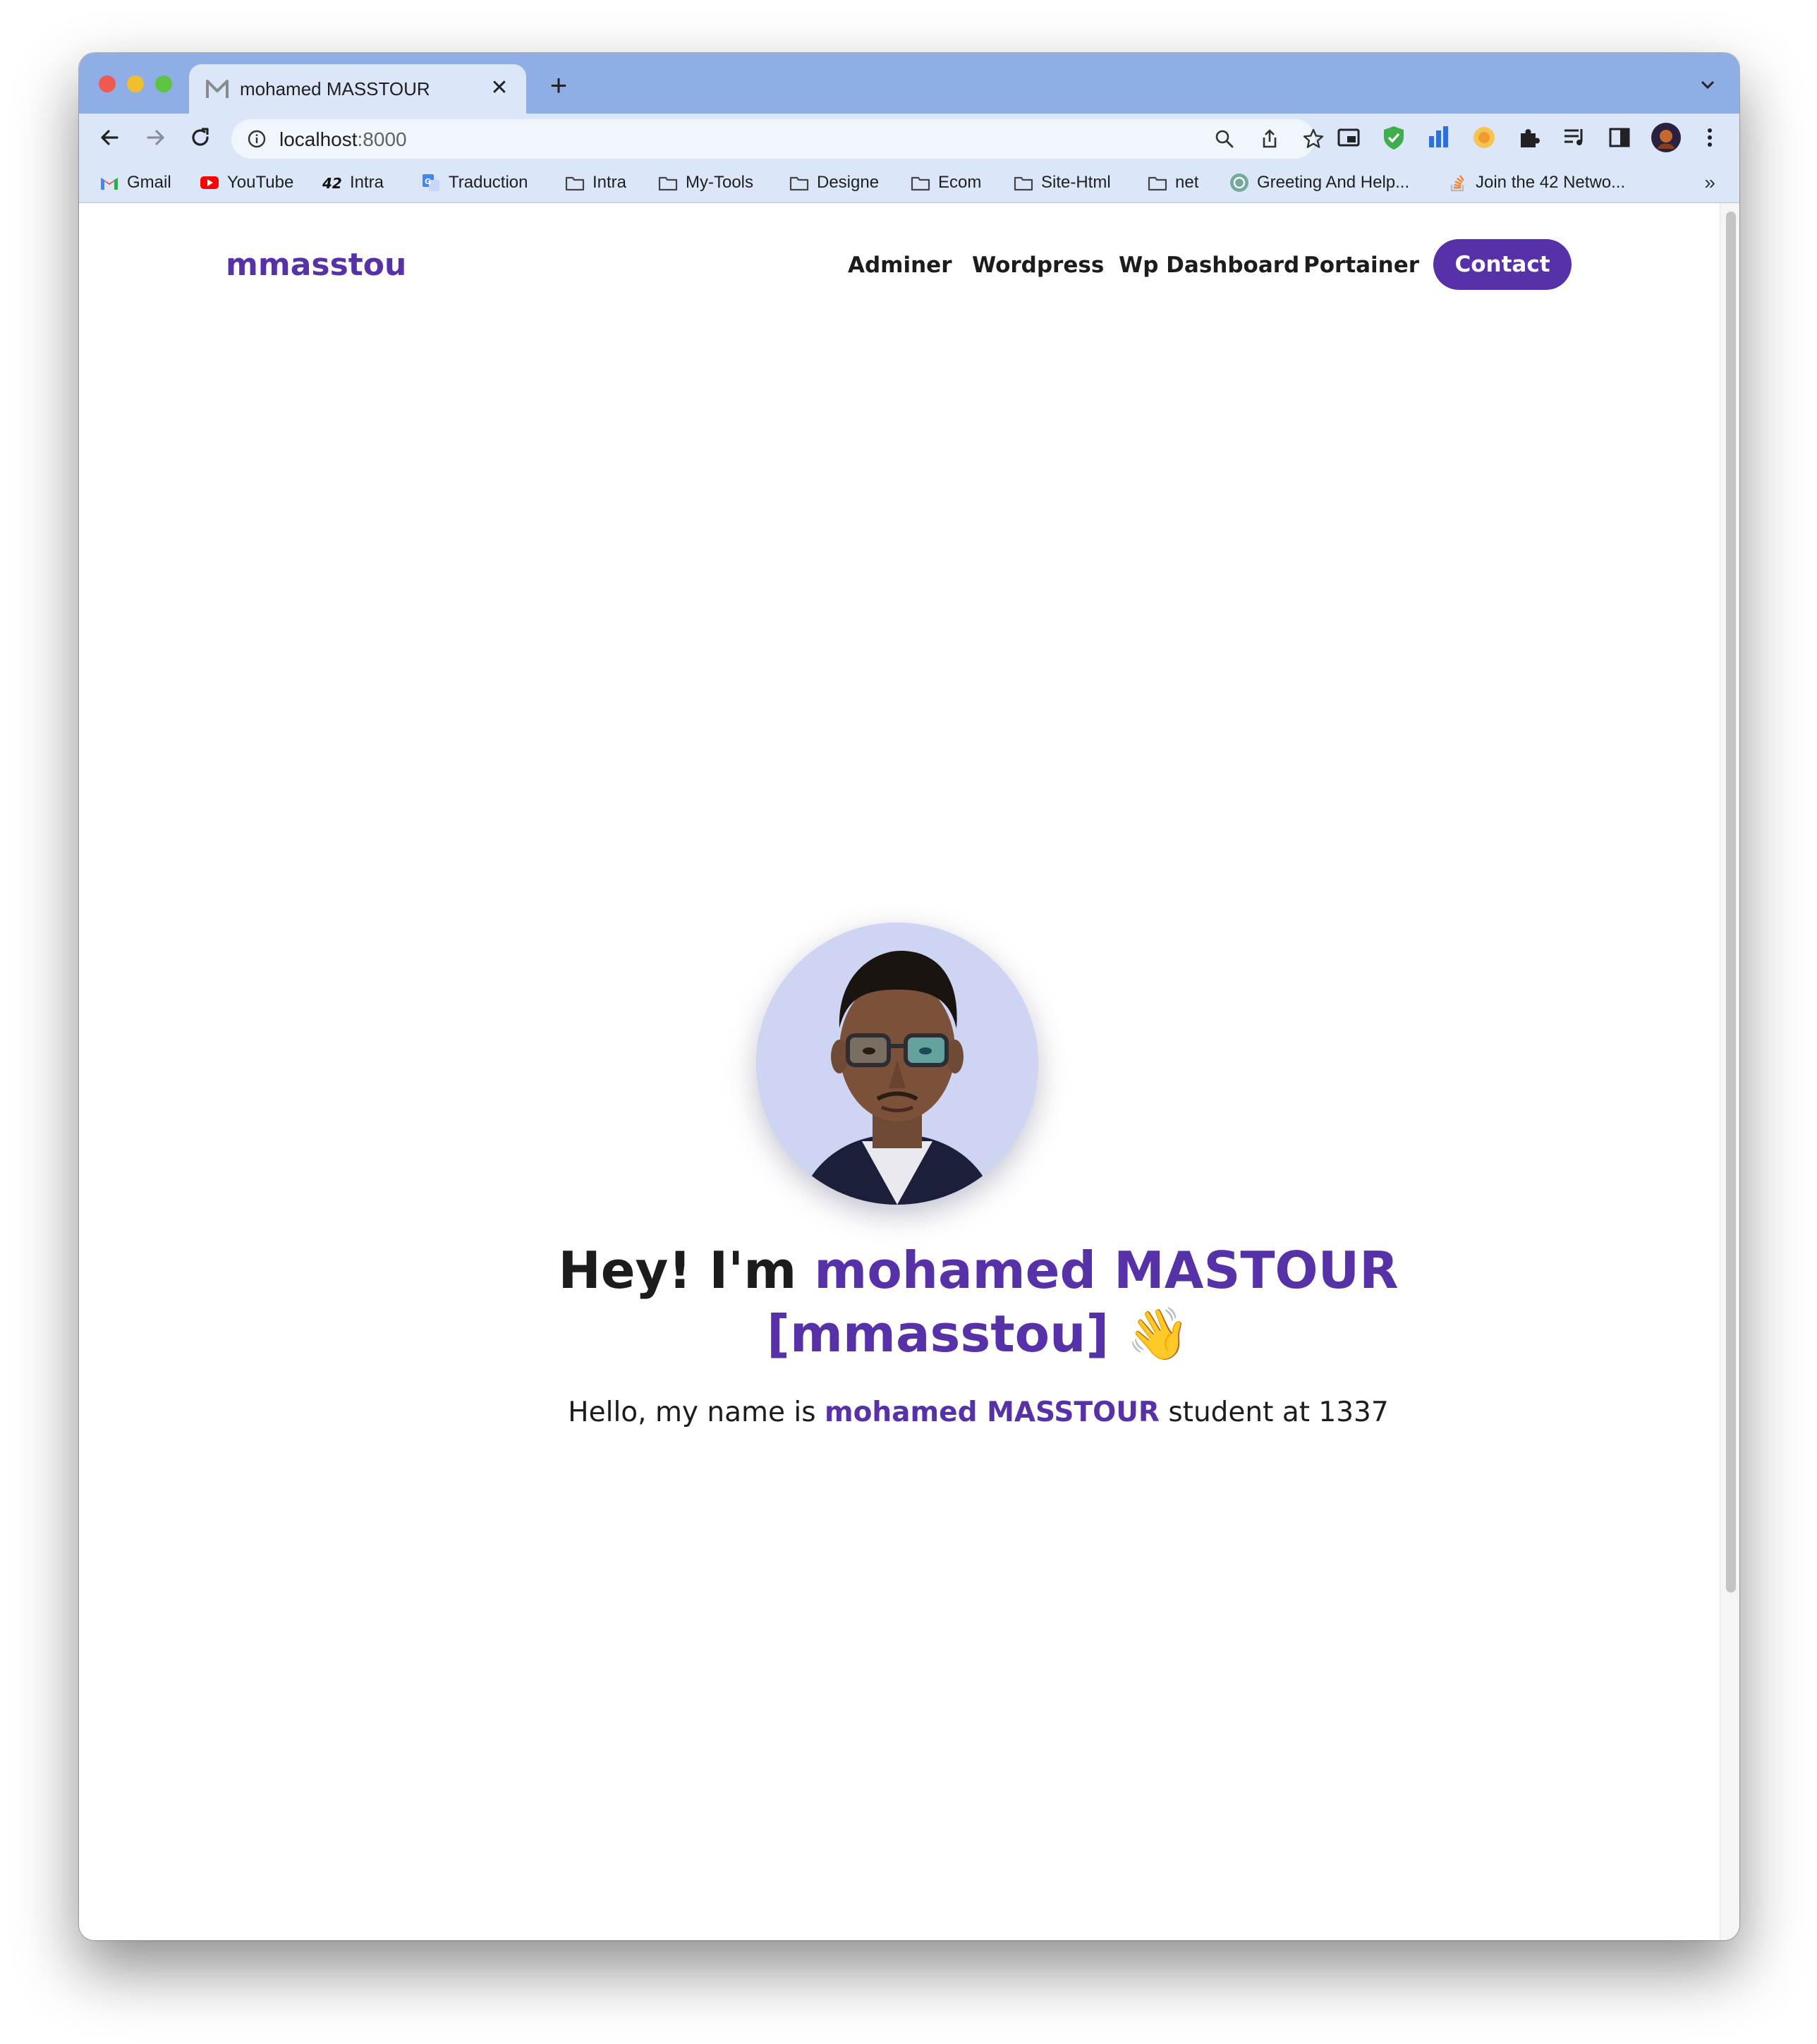 The width and height of the screenshot is (1817, 2044). I want to click on nav-link-adminer: Adminer, so click(900, 265).